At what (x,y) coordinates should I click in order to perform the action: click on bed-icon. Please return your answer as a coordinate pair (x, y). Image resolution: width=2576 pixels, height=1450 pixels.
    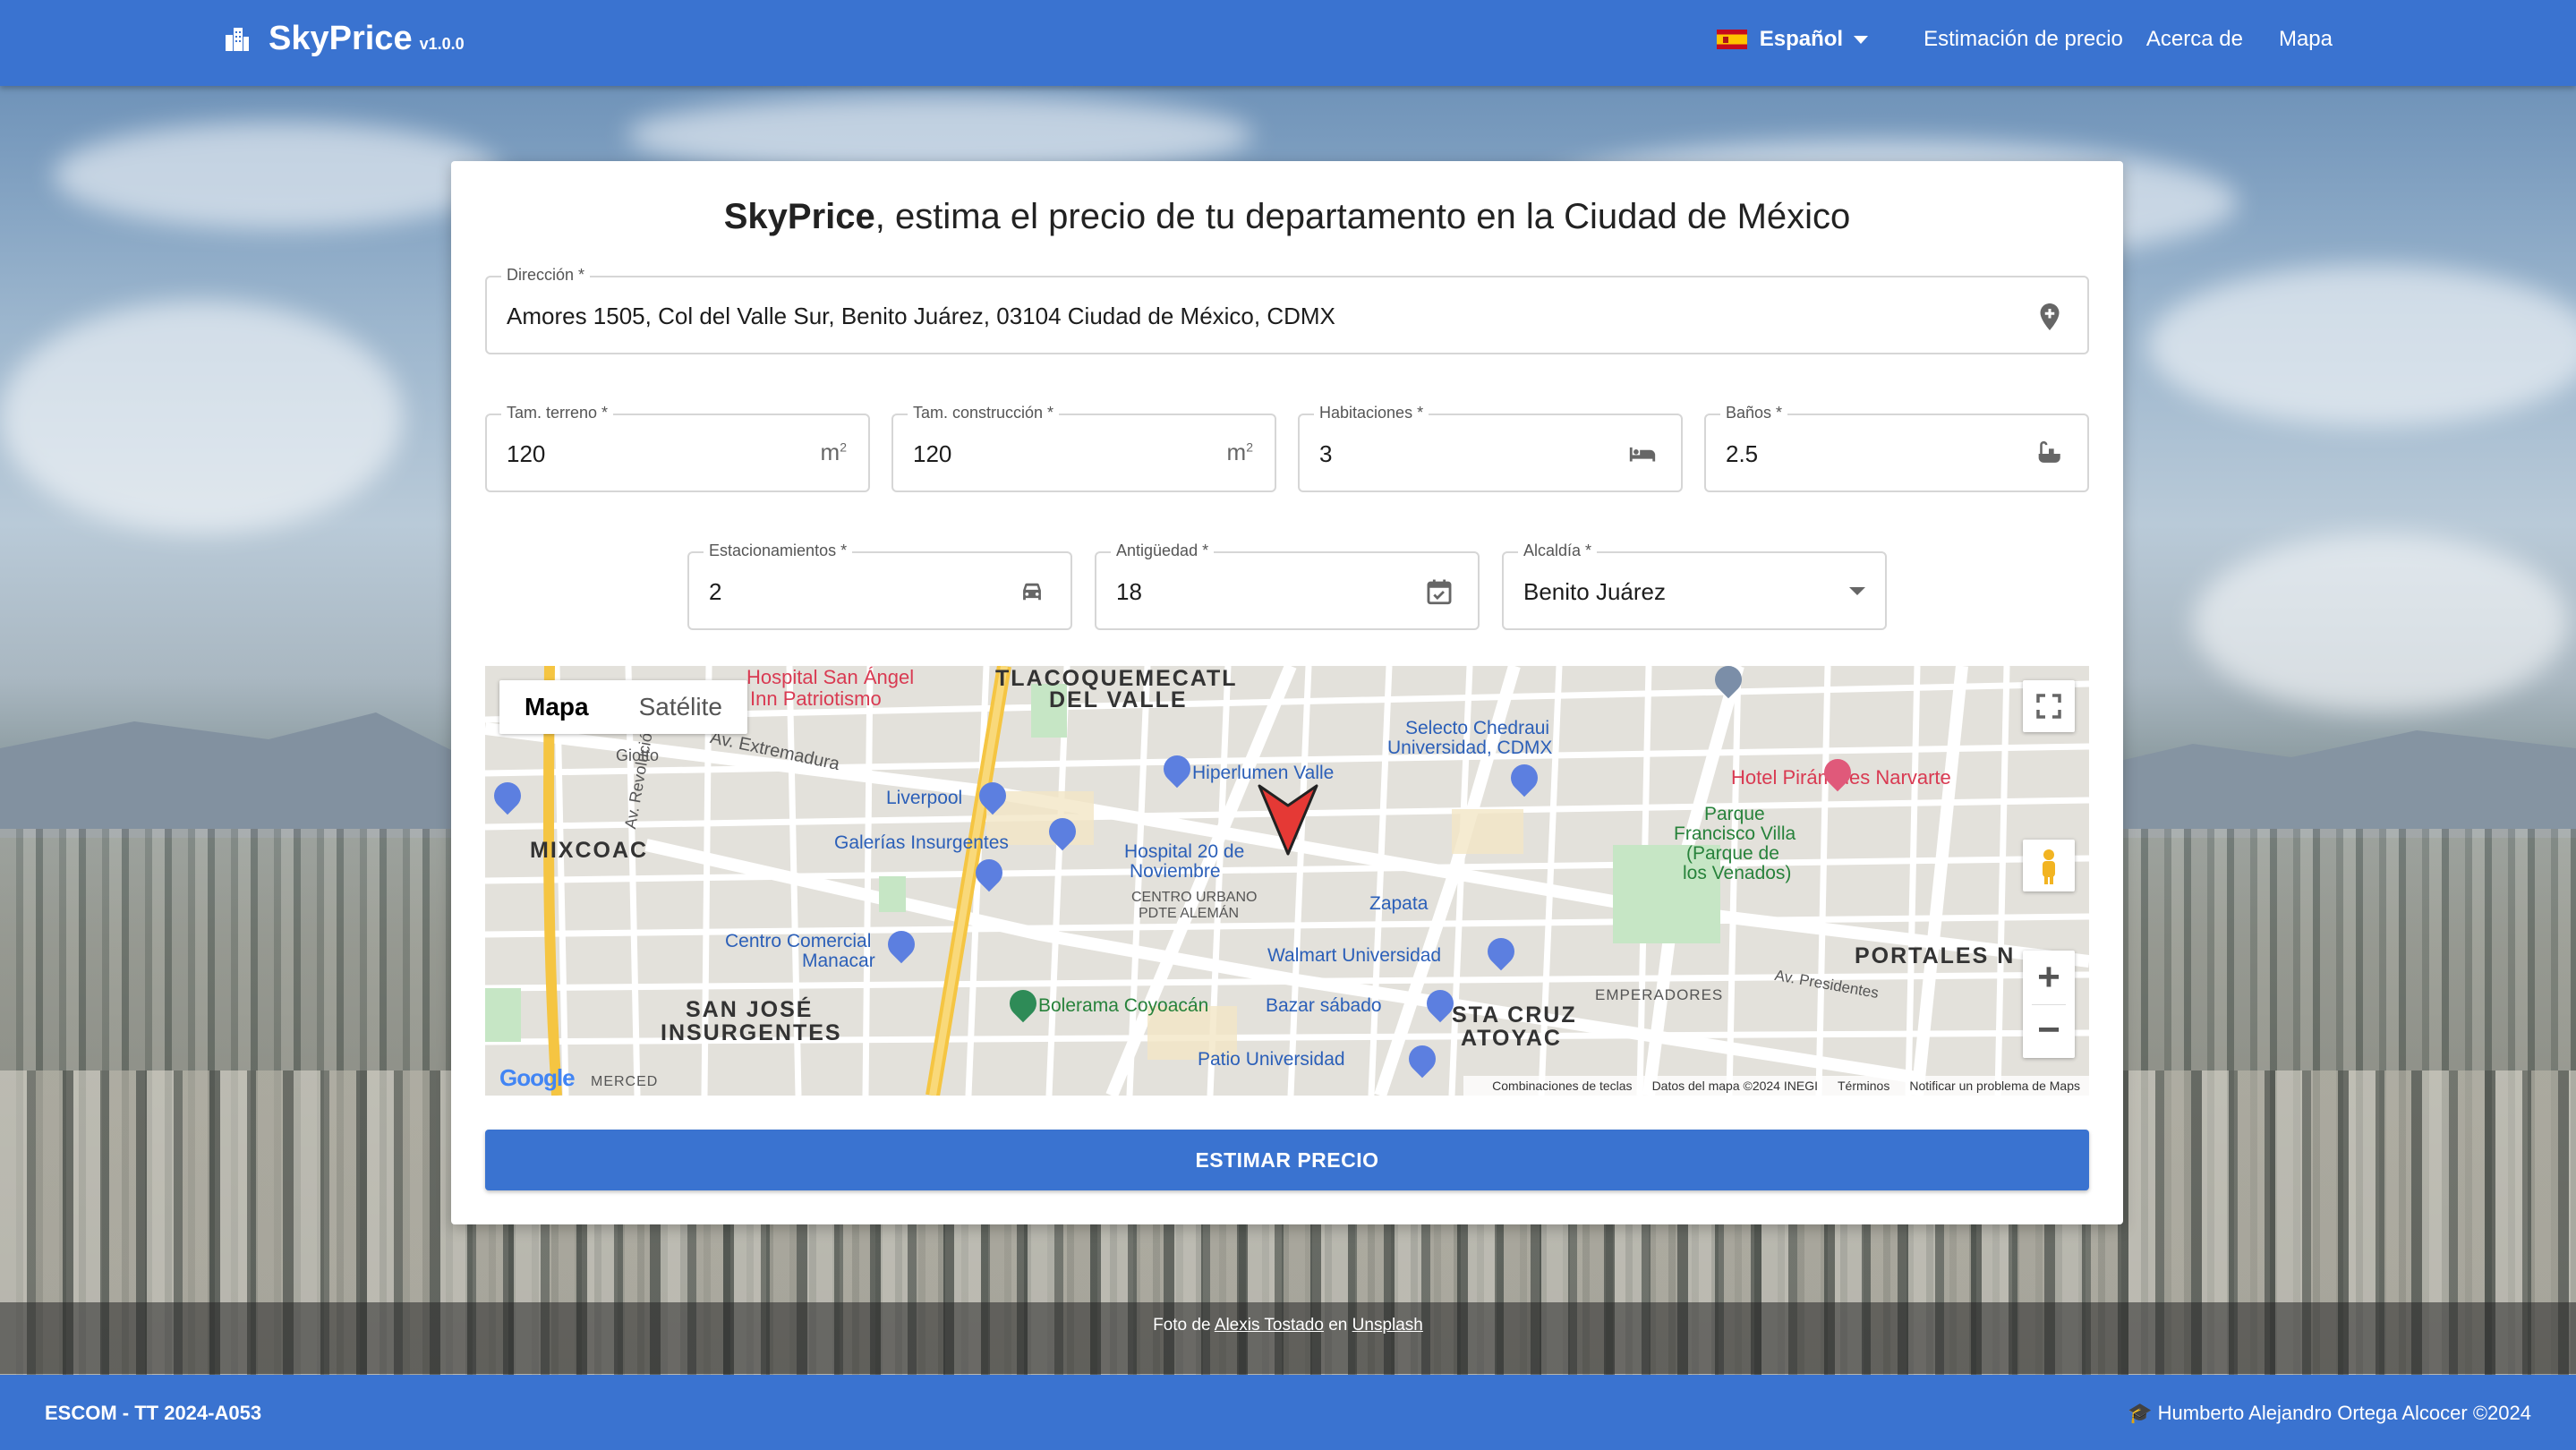
    Looking at the image, I should click on (1642, 454).